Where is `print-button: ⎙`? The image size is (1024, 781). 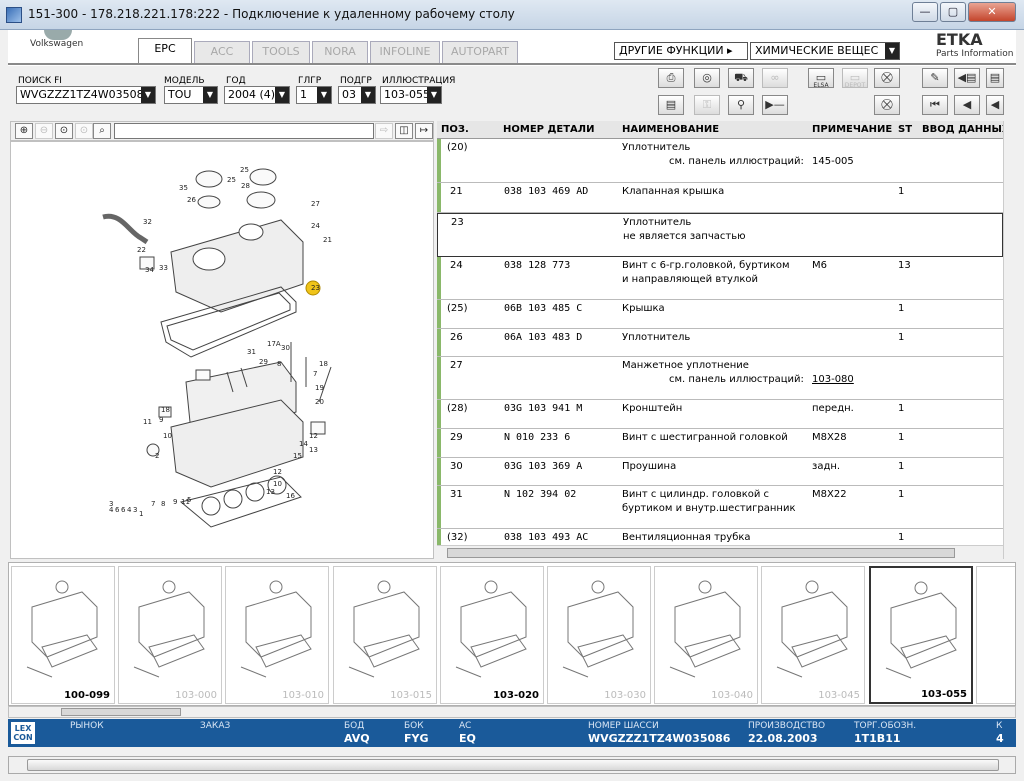
print-button: ⎙ is located at coordinates (671, 78).